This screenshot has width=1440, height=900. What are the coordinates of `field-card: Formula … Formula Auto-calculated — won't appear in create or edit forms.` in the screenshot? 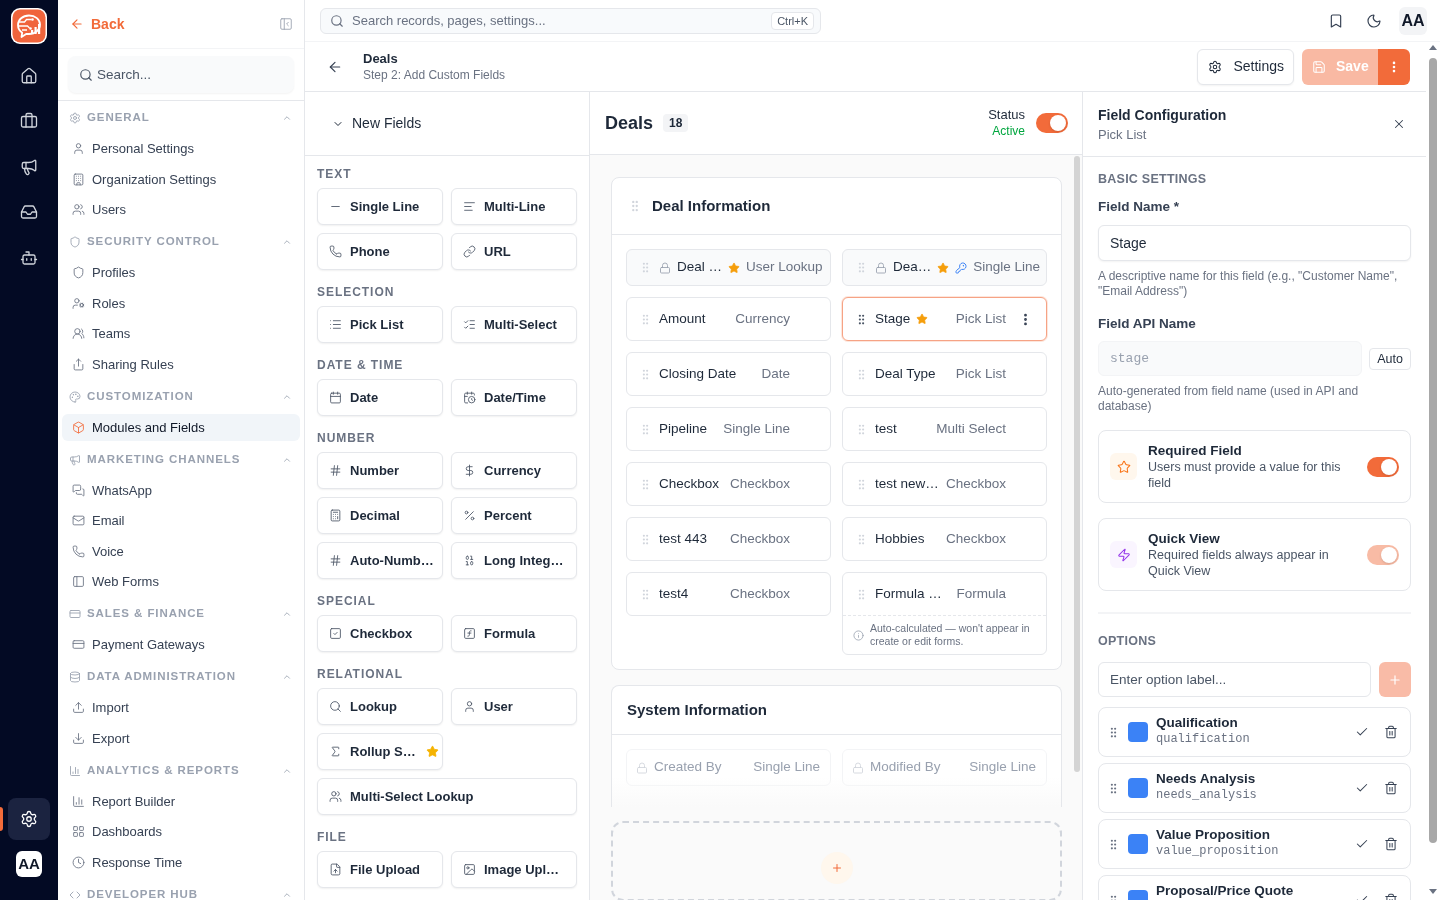 It's located at (944, 613).